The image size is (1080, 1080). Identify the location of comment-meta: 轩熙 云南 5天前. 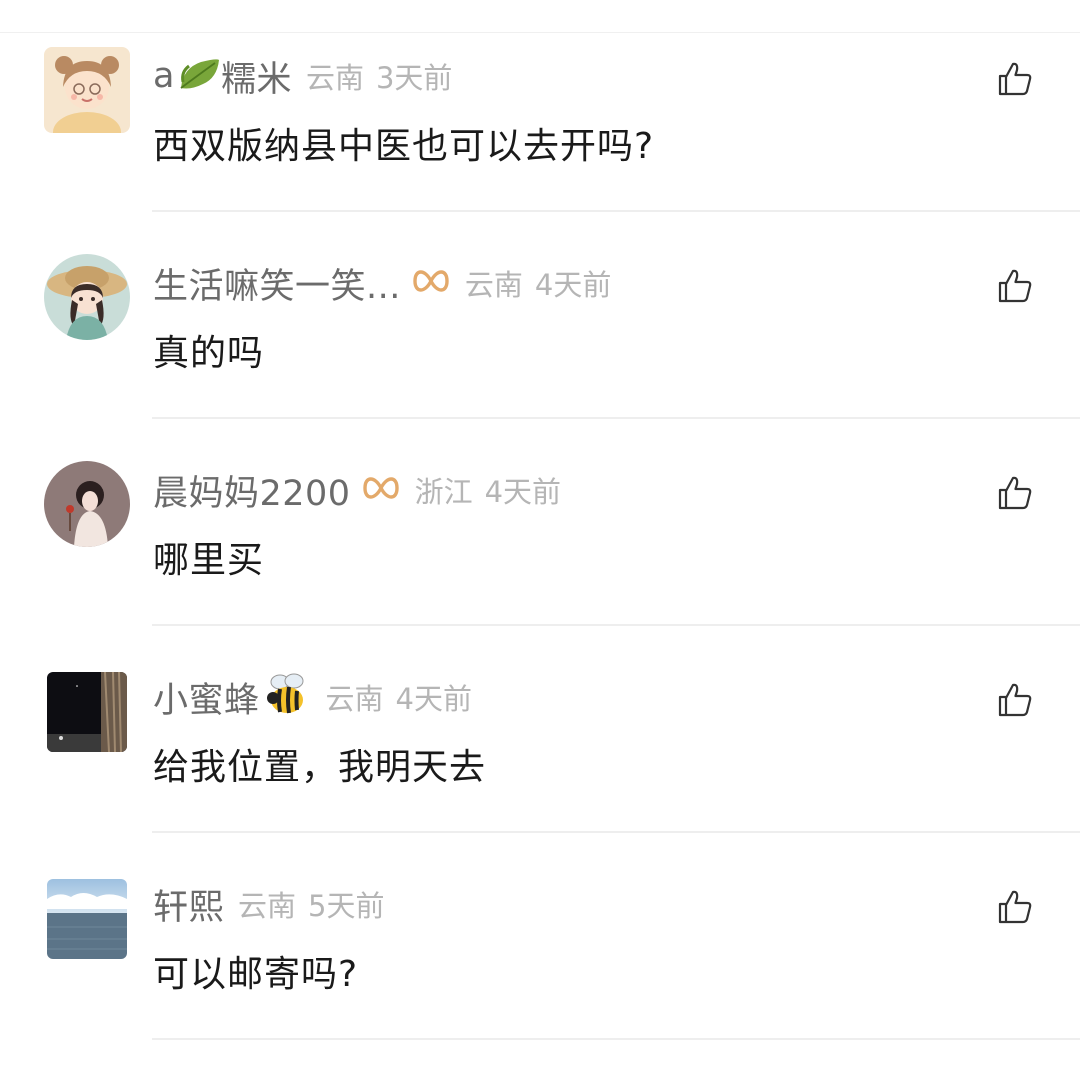
(268, 904).